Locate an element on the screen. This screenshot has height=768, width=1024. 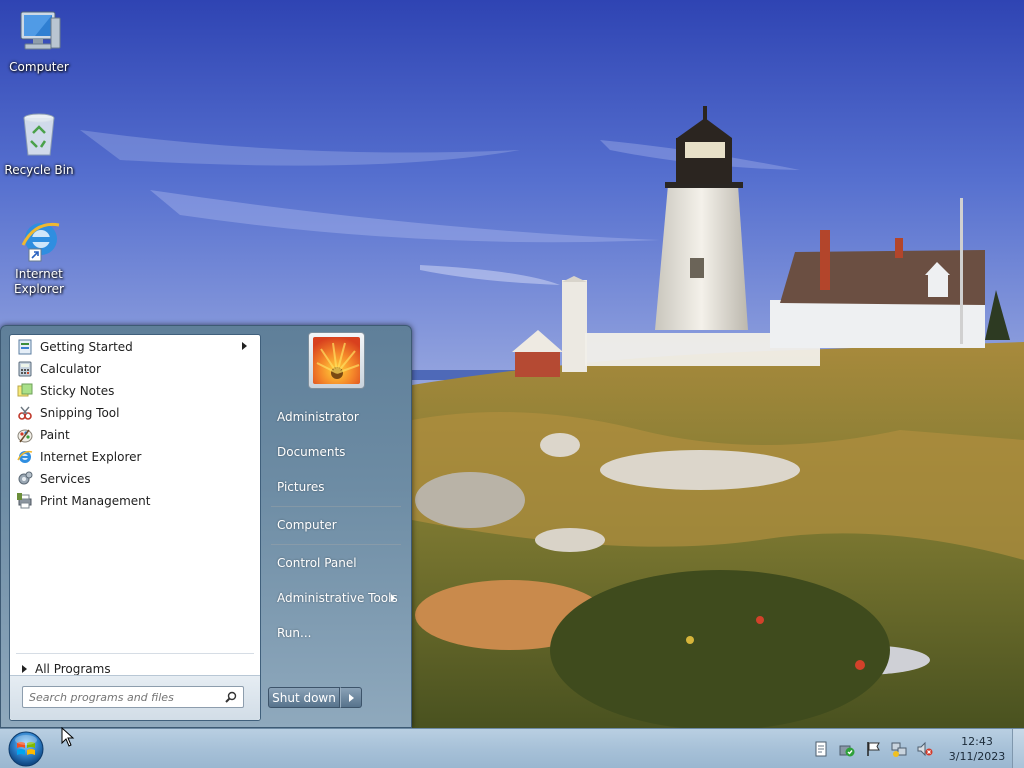
desktop-icon-recycle-bin: Recycle Bin is located at coordinates (39, 144).